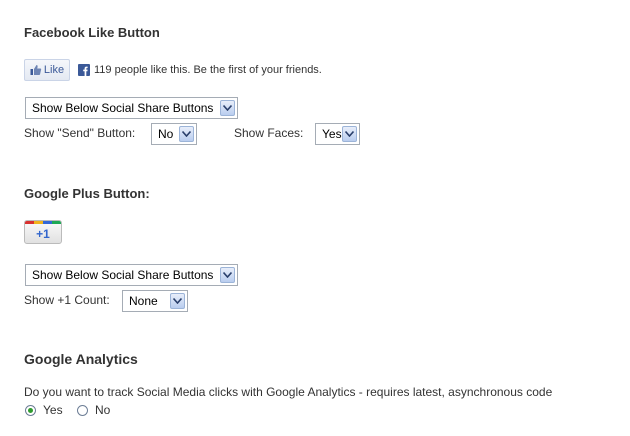 This screenshot has height=436, width=630. I want to click on send-button-select: No, so click(174, 134).